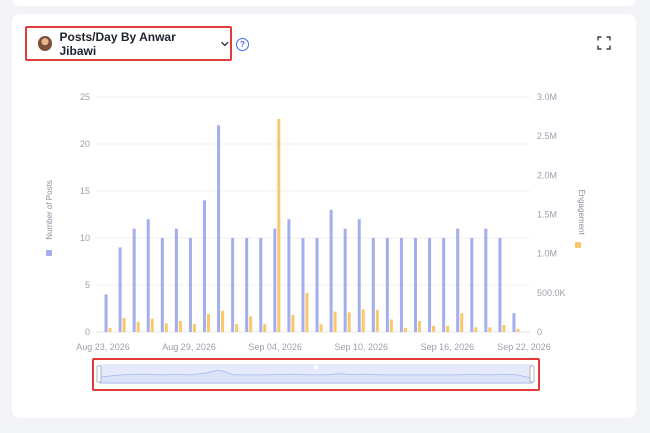  What do you see at coordinates (547, 215) in the screenshot?
I see `y-right-tick: 1.5M` at bounding box center [547, 215].